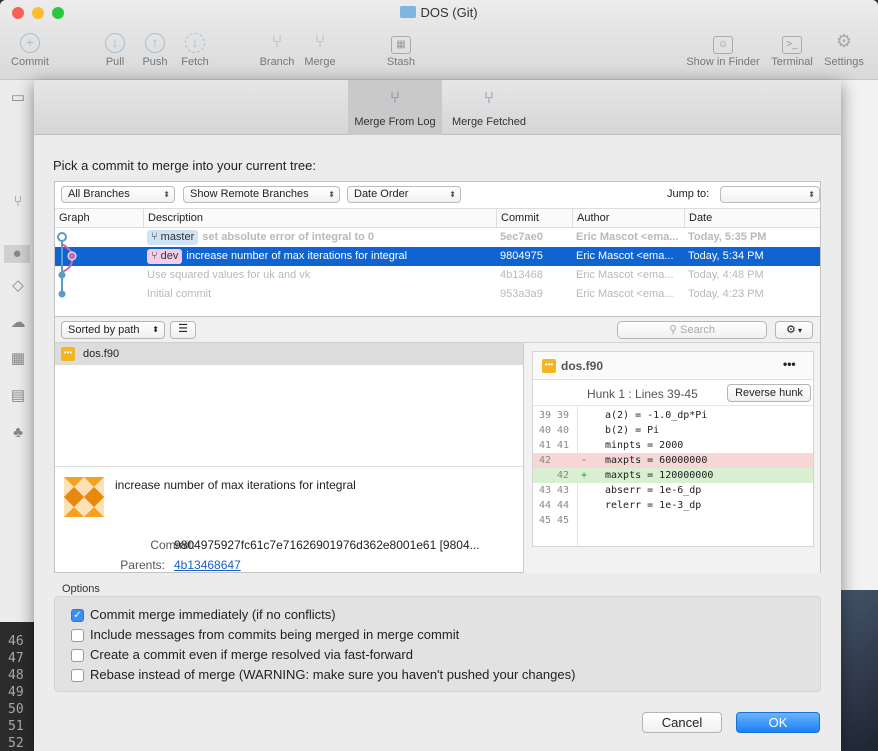  I want to click on sidebar: ▭ ⑂ ● ◇ ☁ ▦ ▤ ♣, so click(17, 351).